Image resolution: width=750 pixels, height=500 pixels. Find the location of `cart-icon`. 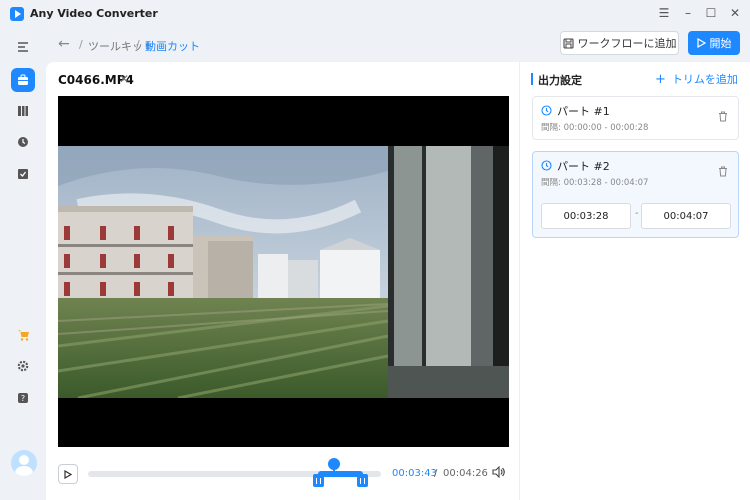

cart-icon is located at coordinates (23, 335).